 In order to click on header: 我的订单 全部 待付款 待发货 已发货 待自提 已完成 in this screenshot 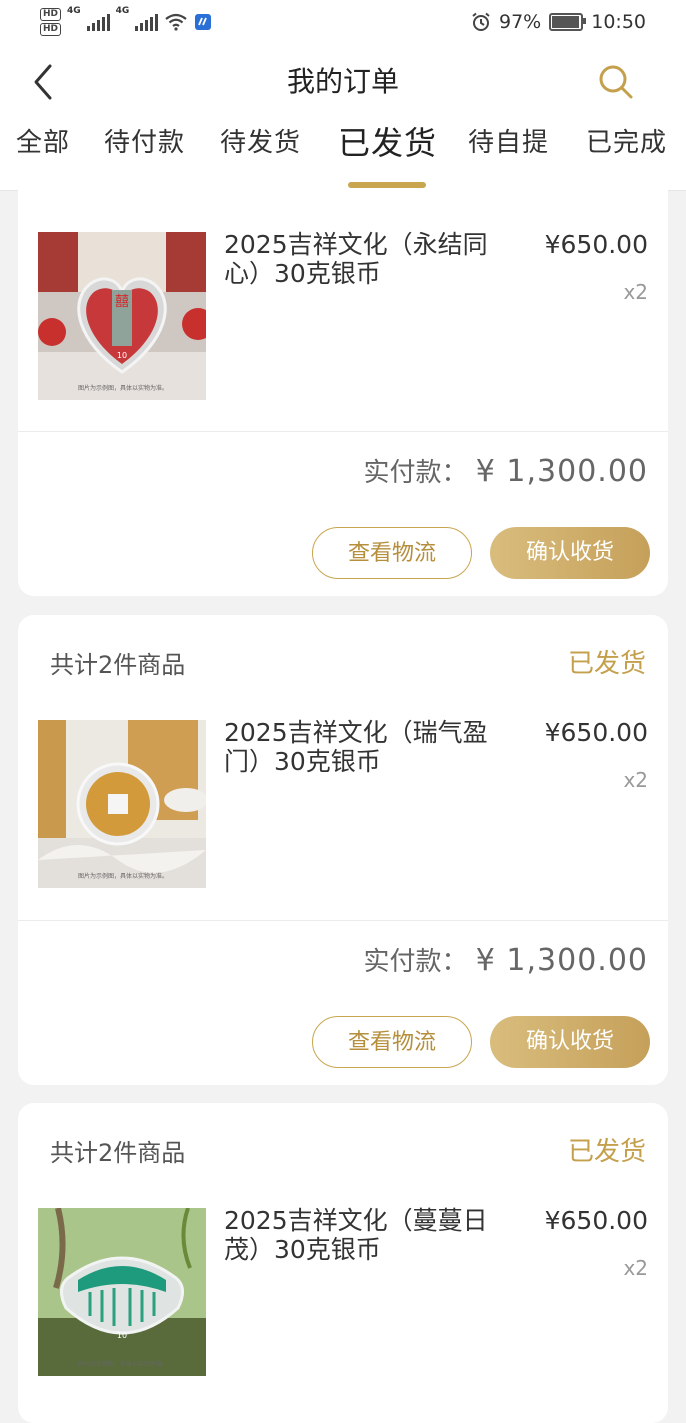, I will do `click(343, 117)`.